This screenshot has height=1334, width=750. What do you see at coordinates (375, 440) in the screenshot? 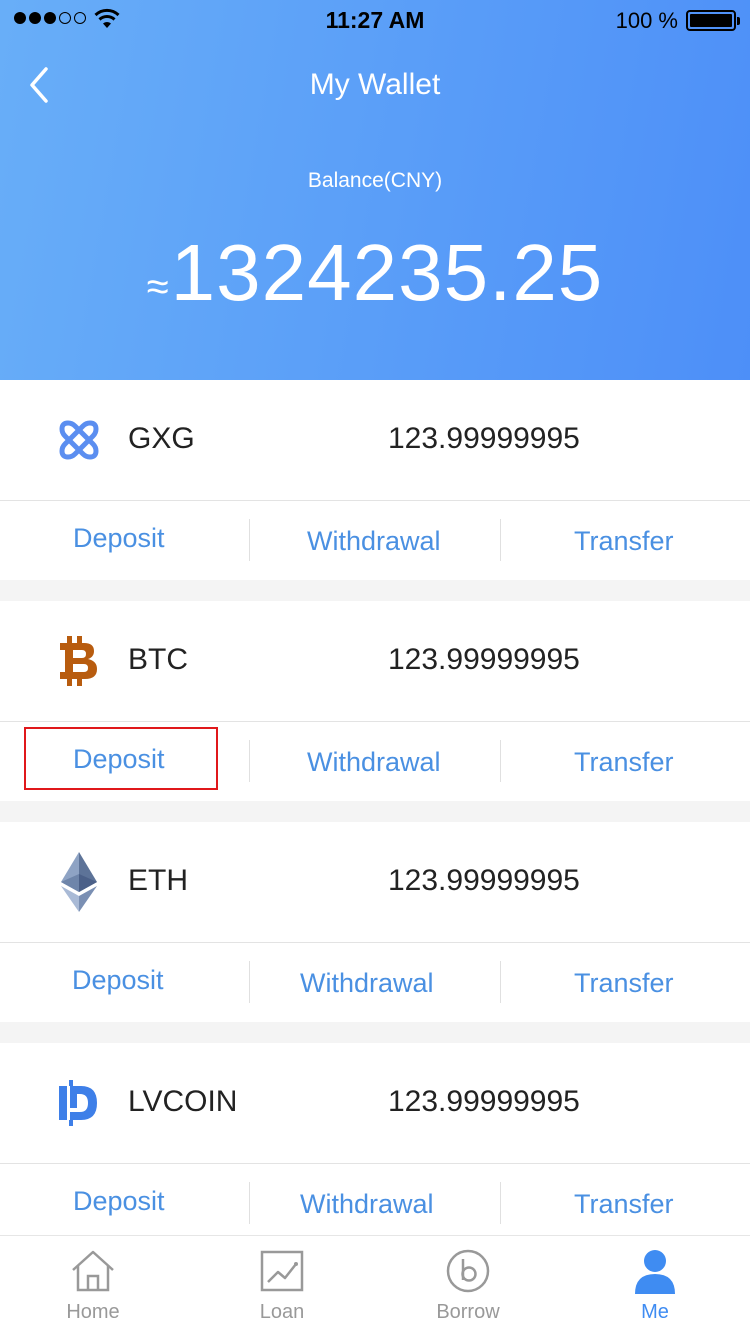
I see `coin-row: GXG 123.99999995` at bounding box center [375, 440].